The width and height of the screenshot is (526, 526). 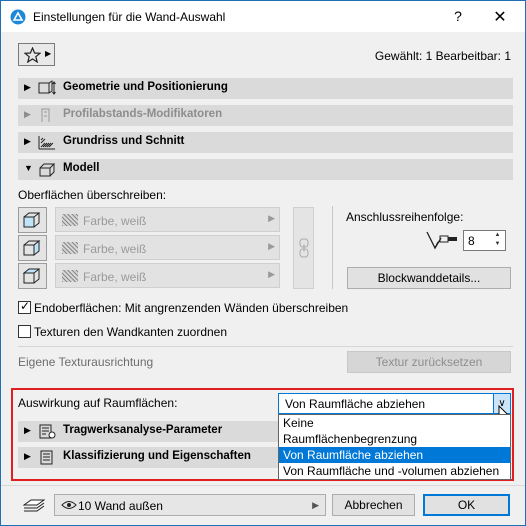 What do you see at coordinates (86, 362) in the screenshot?
I see `texture-alignment-label: Eigene Texturausrichtung` at bounding box center [86, 362].